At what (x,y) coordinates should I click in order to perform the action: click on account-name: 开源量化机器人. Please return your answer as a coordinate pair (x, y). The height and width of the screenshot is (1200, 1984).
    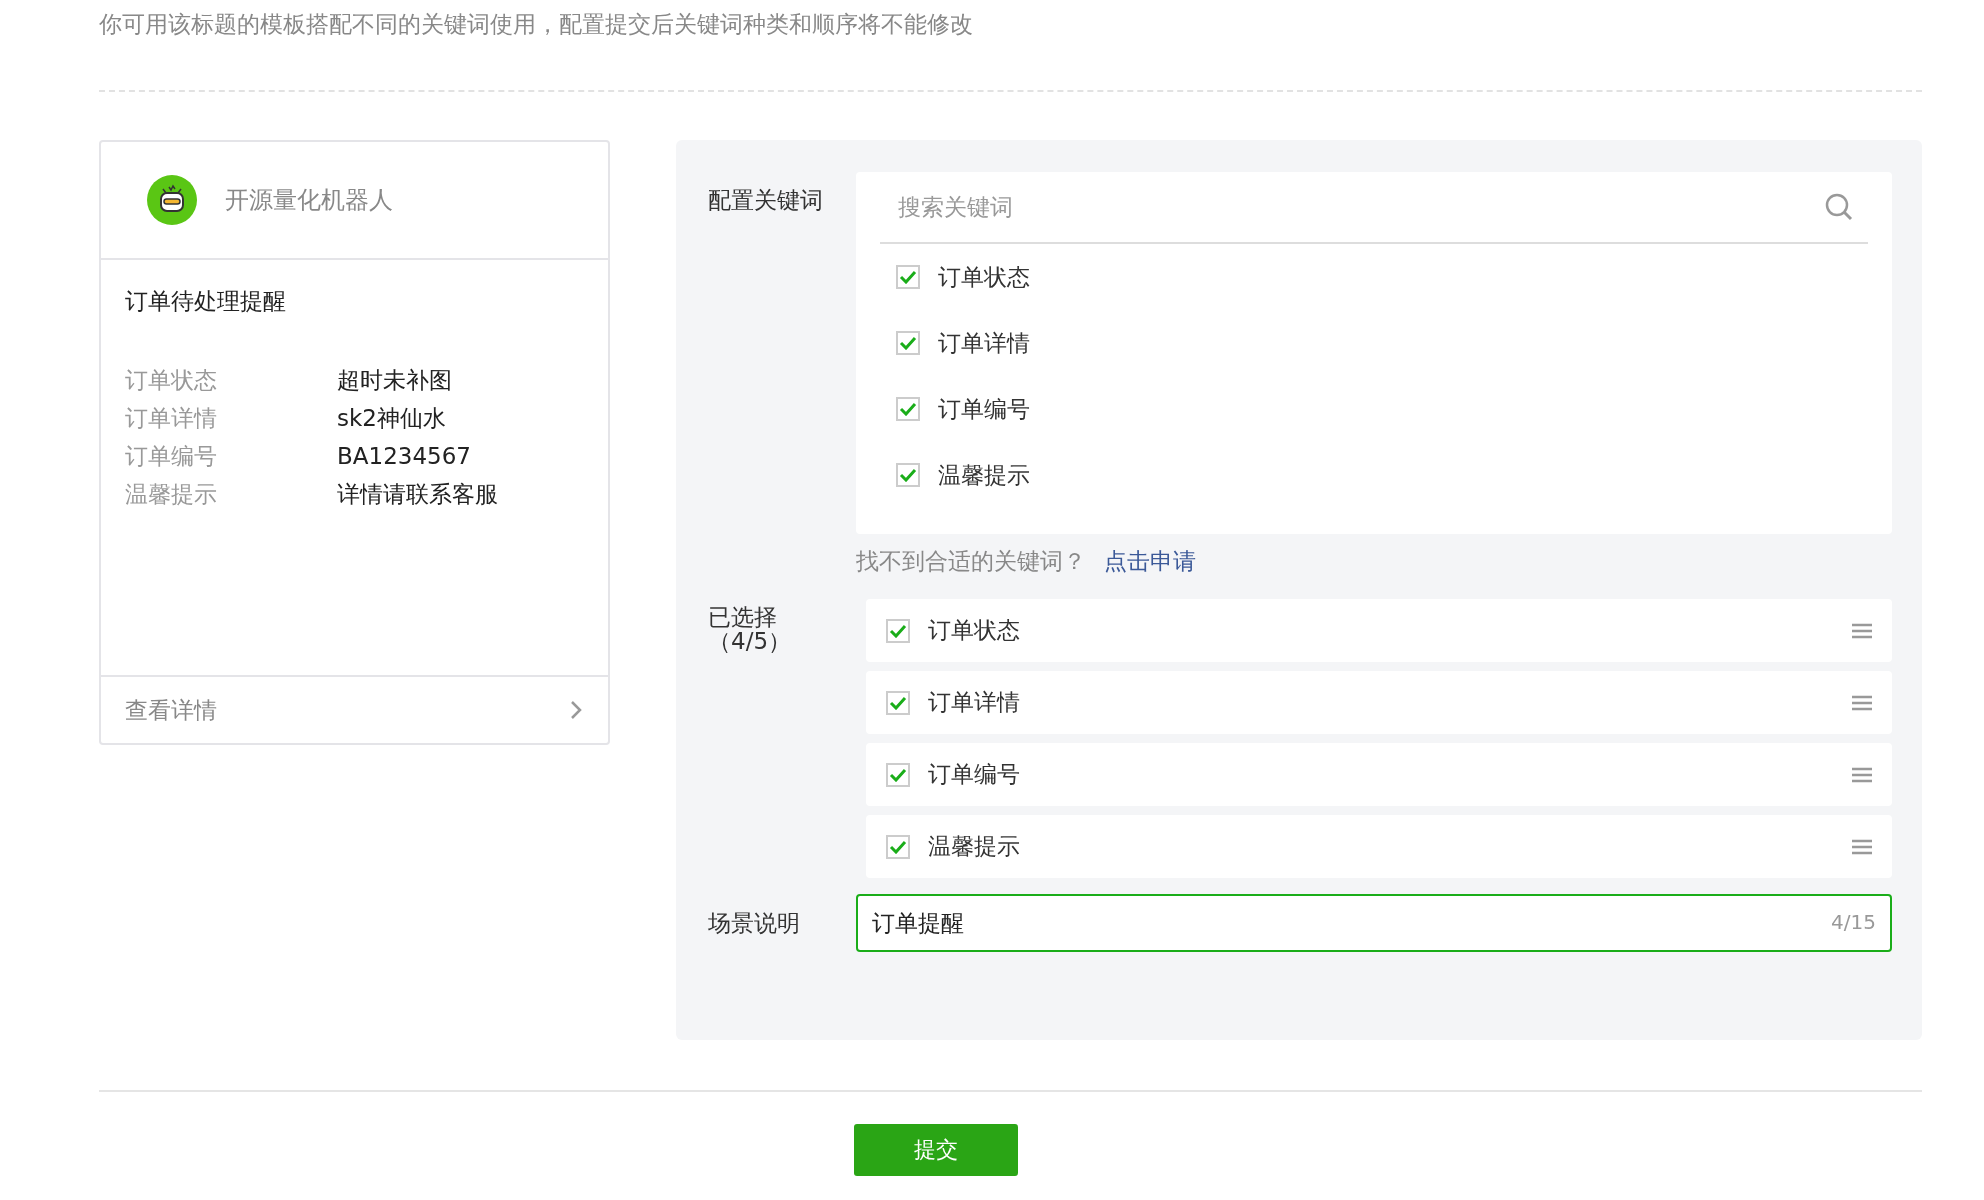
    Looking at the image, I should click on (309, 200).